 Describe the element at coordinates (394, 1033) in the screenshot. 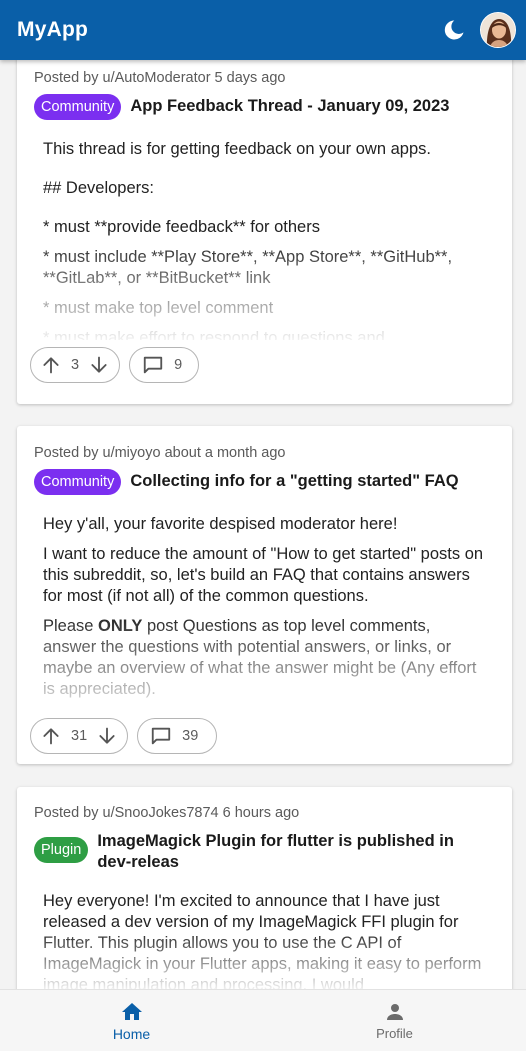

I see `nav-profile-label: Profile` at that location.